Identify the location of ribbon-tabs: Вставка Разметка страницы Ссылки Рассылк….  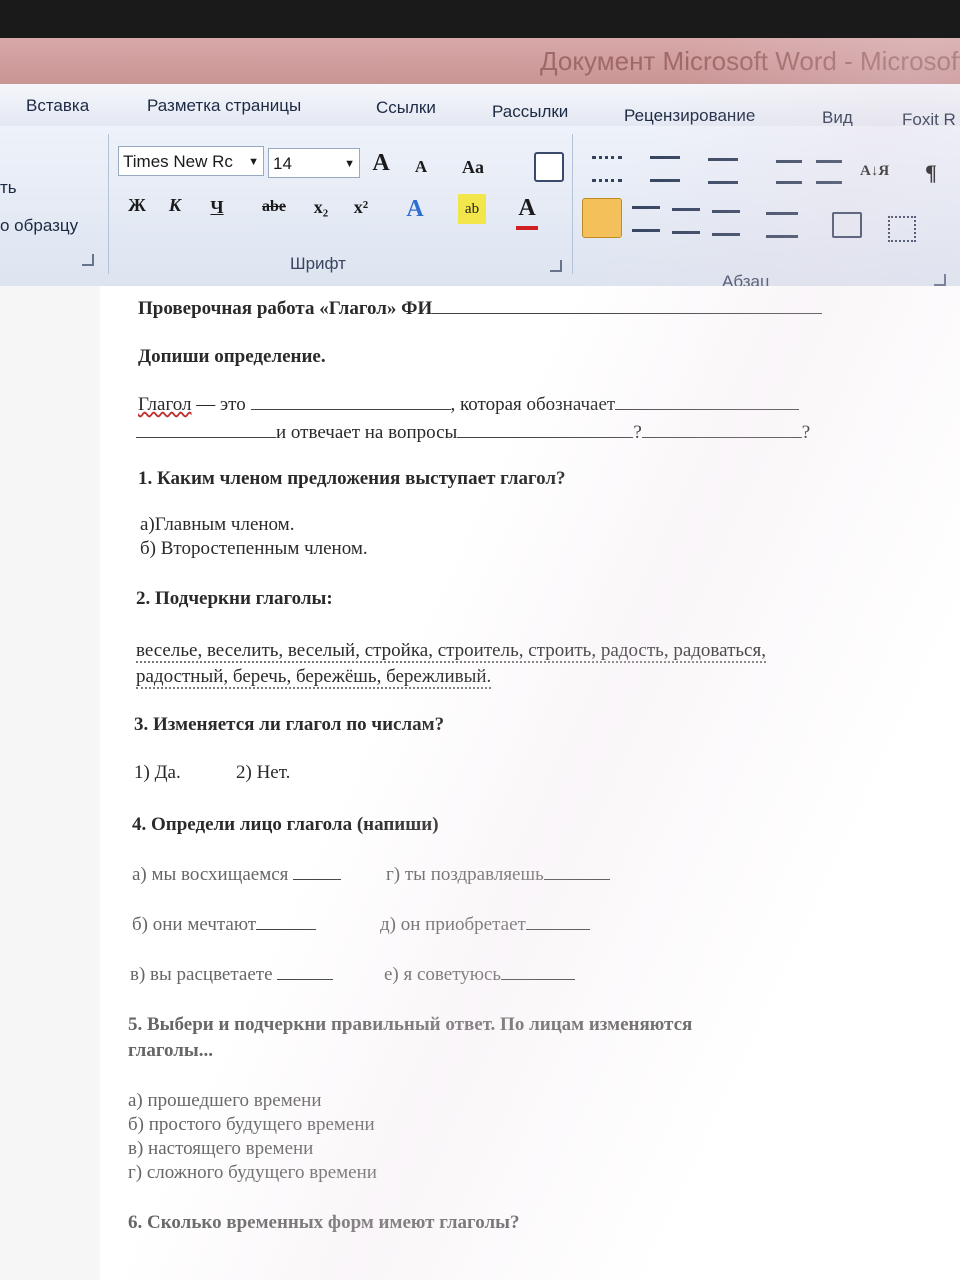
(480, 106).